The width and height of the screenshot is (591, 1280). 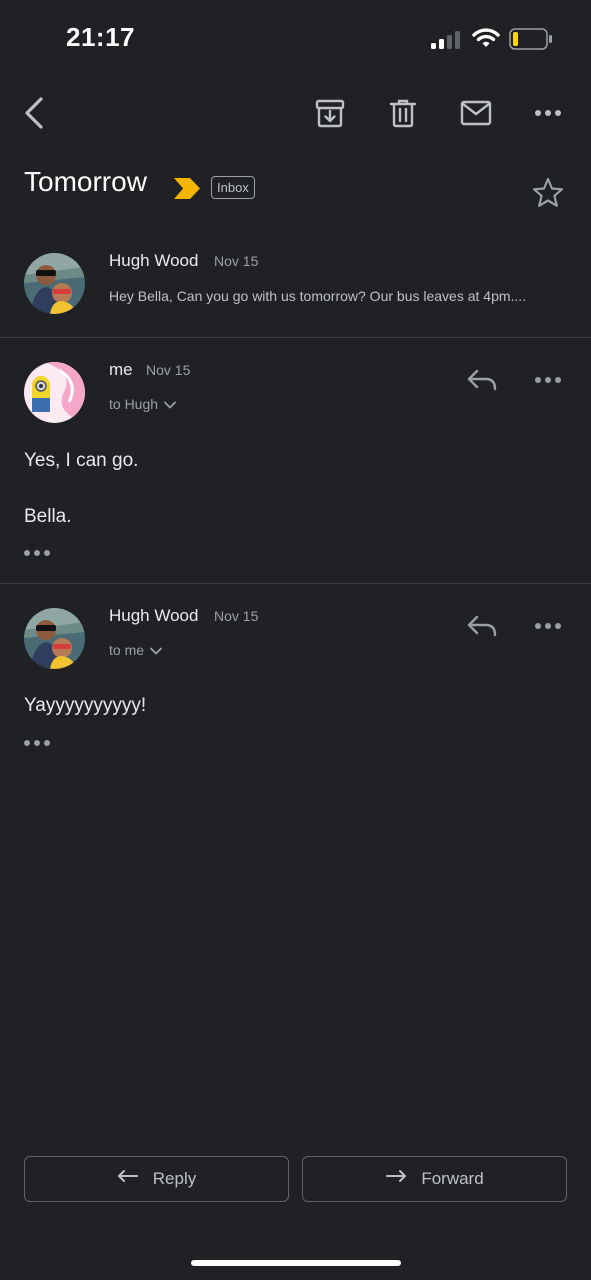 I want to click on important-marker-icon, so click(x=187, y=191).